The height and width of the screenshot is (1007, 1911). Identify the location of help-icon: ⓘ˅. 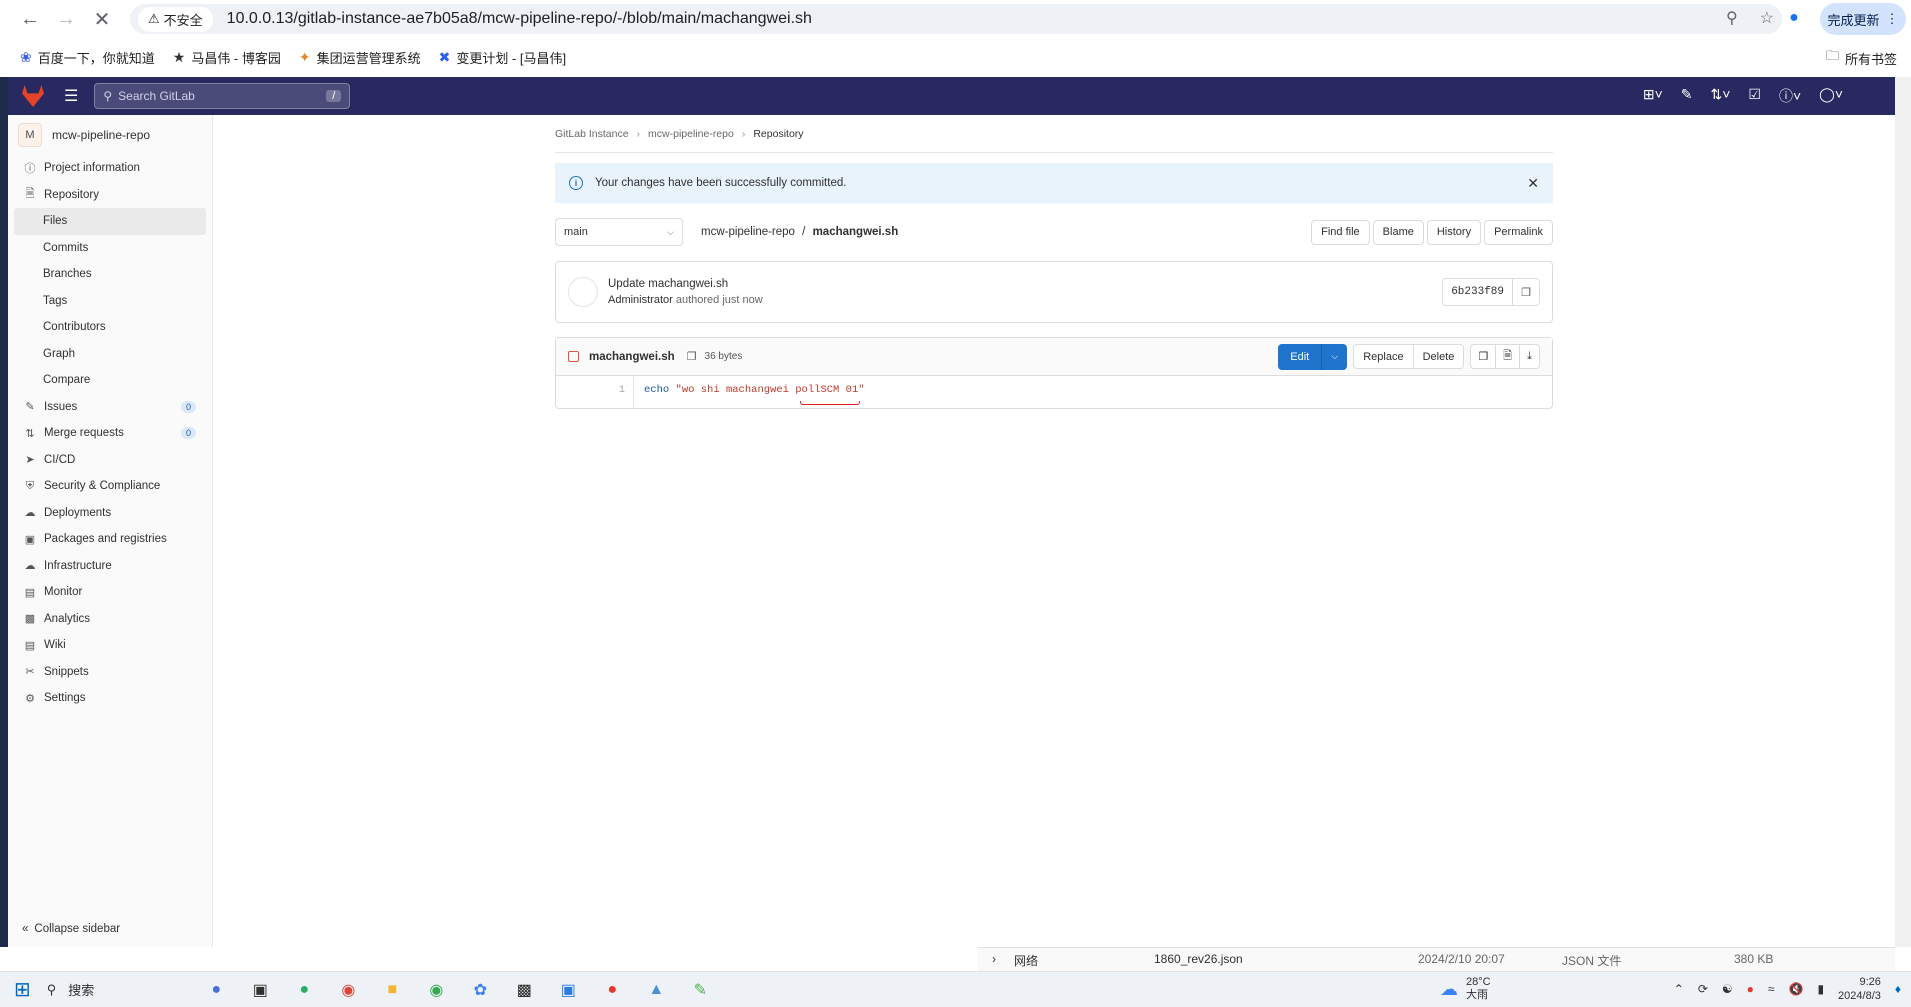
(1790, 96).